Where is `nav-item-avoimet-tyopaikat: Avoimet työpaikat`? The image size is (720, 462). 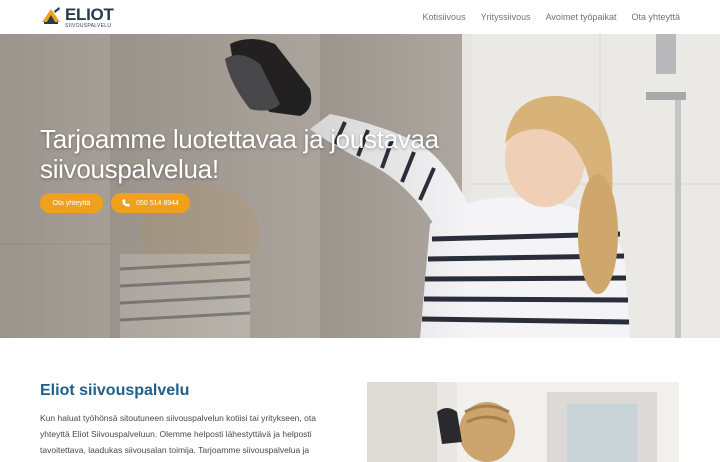 nav-item-avoimet-tyopaikat: Avoimet työpaikat is located at coordinates (581, 17).